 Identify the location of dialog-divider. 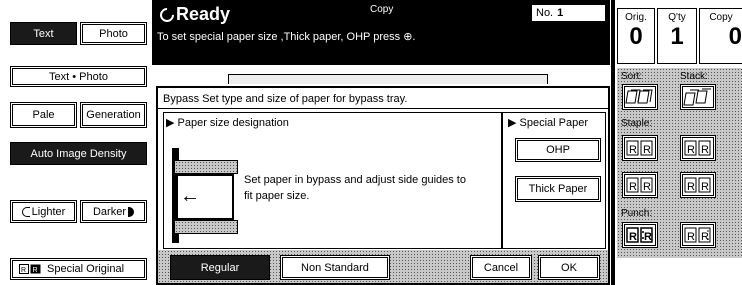
(383, 108).